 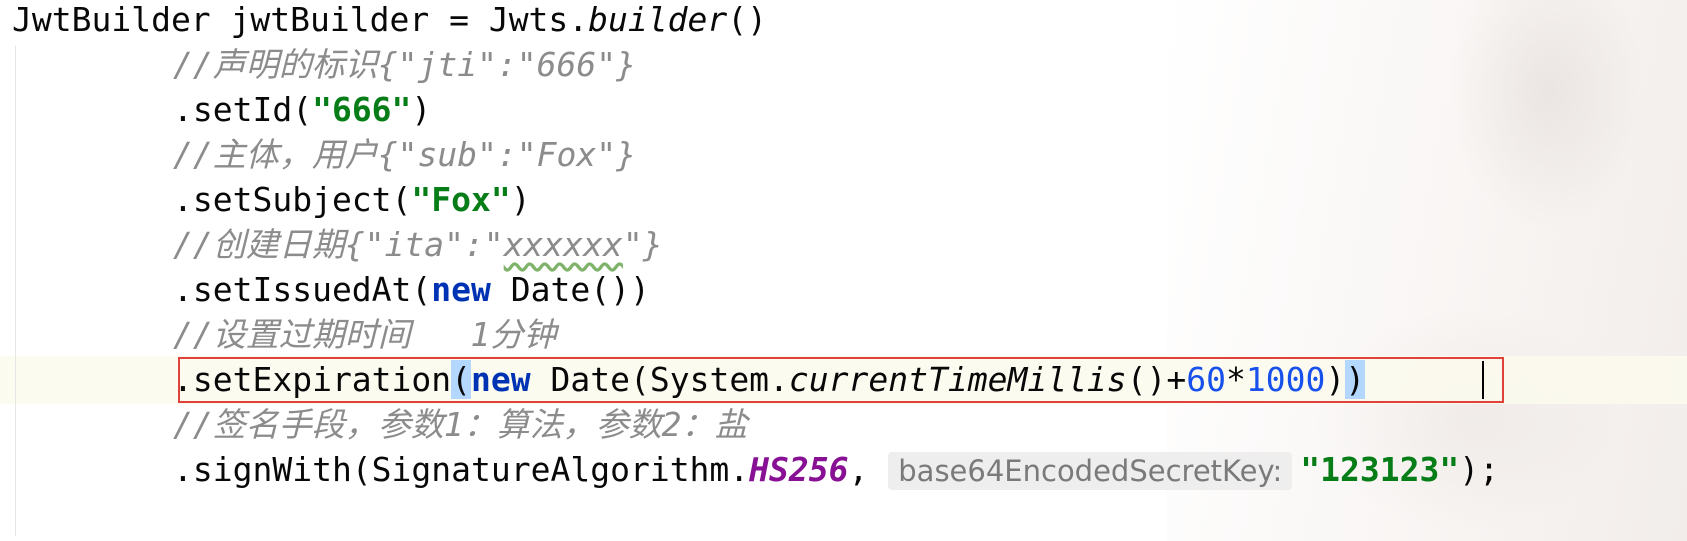 What do you see at coordinates (302, 289) in the screenshot?
I see `setissuedat-call: .setIssuedAt(` at bounding box center [302, 289].